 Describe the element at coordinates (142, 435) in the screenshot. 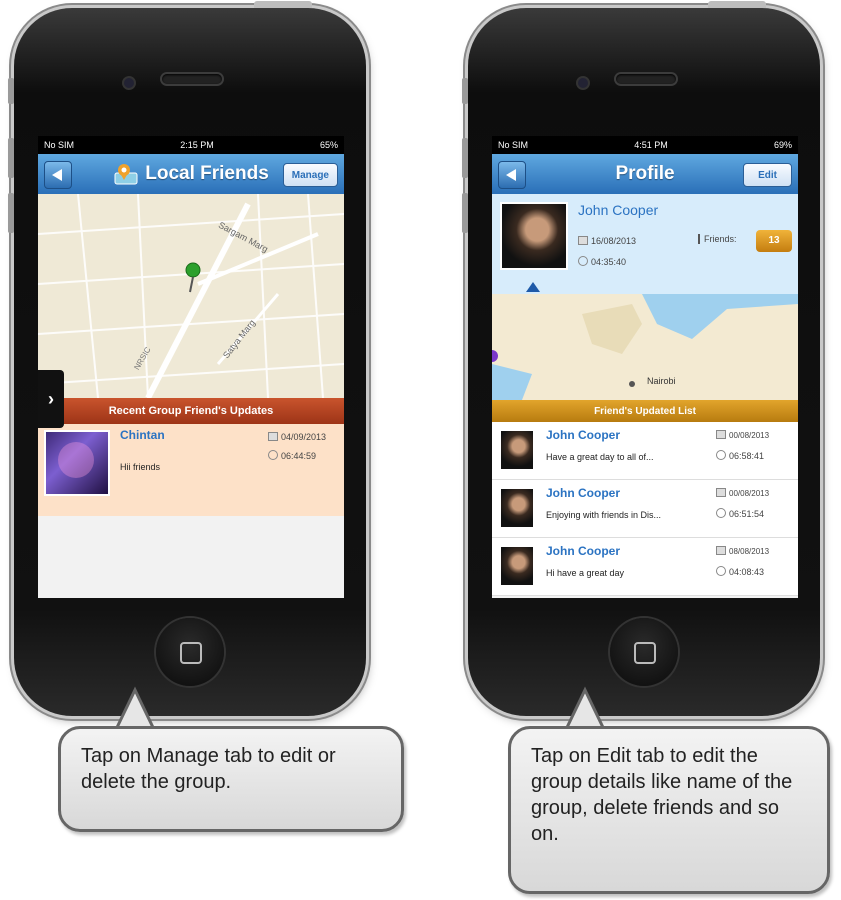

I see `friend-name: Chintan` at that location.